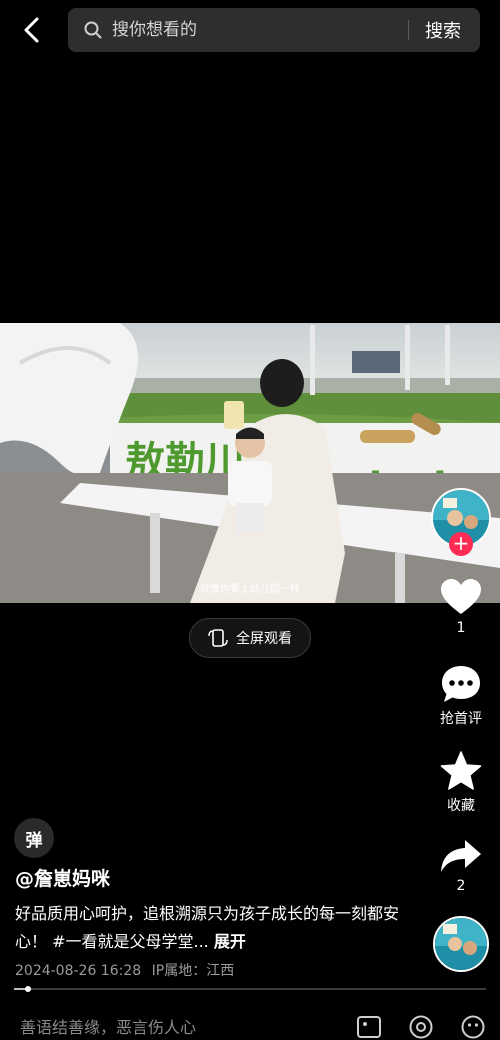 Image resolution: width=500 pixels, height=1040 pixels. I want to click on heart-icon, so click(461, 596).